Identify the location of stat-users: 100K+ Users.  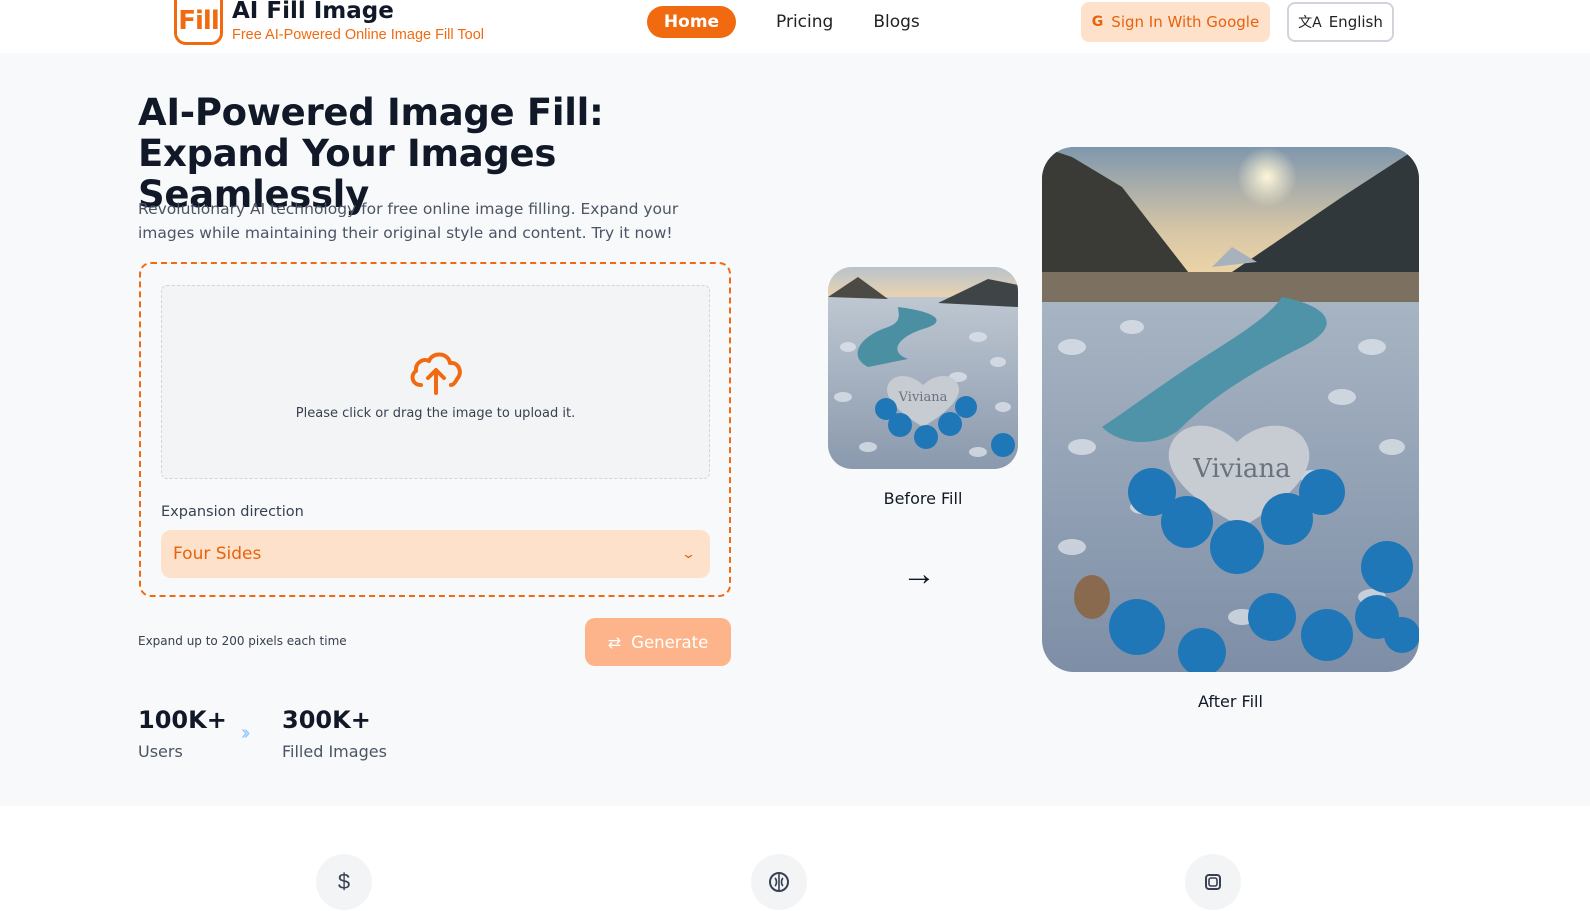
(182, 733).